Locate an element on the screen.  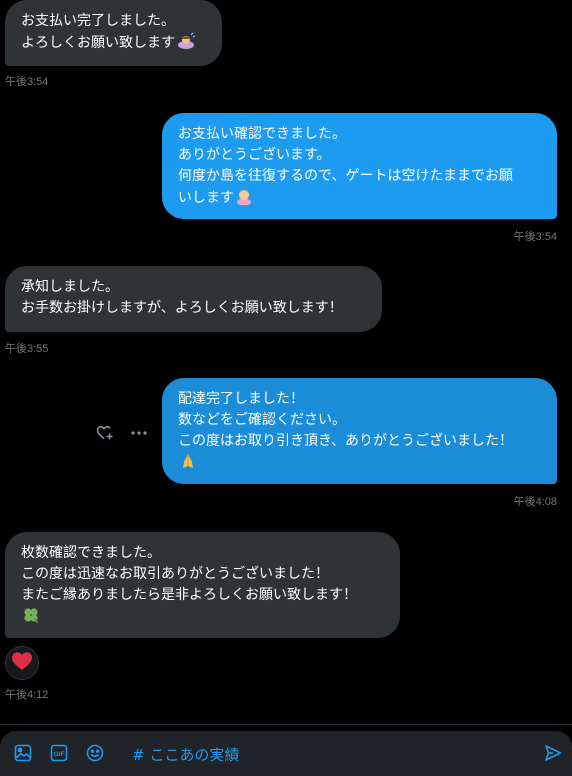
send-icon is located at coordinates (553, 753).